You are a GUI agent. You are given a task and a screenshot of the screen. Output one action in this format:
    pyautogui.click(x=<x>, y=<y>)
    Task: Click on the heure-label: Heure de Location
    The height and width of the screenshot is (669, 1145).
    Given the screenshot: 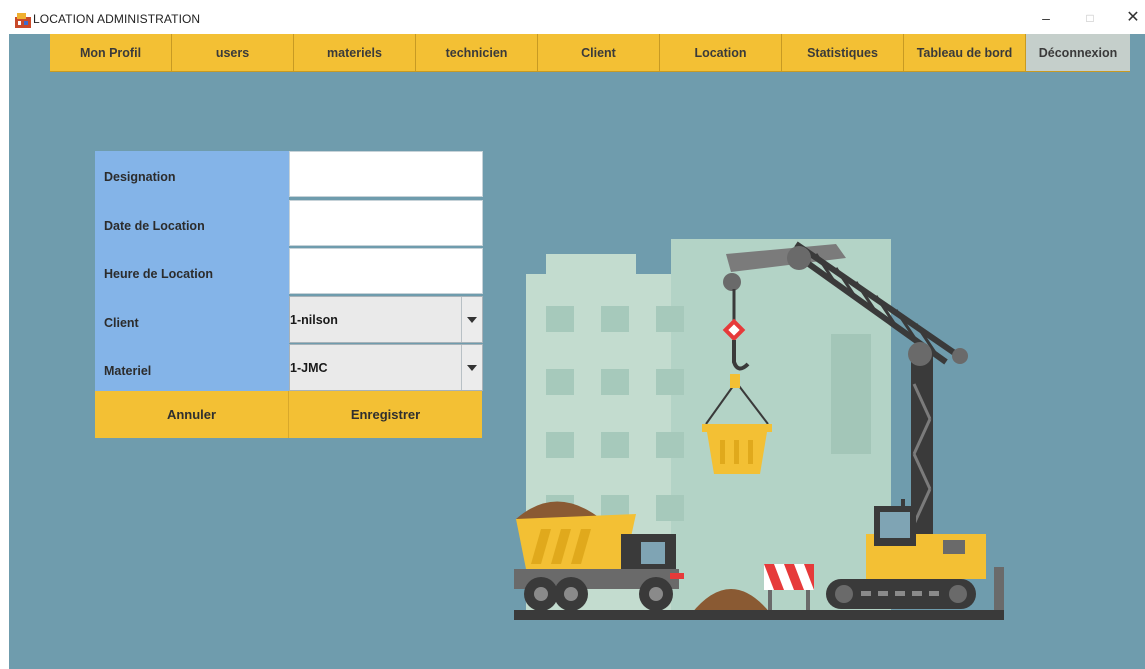 What is the action you would take?
    pyautogui.click(x=159, y=274)
    